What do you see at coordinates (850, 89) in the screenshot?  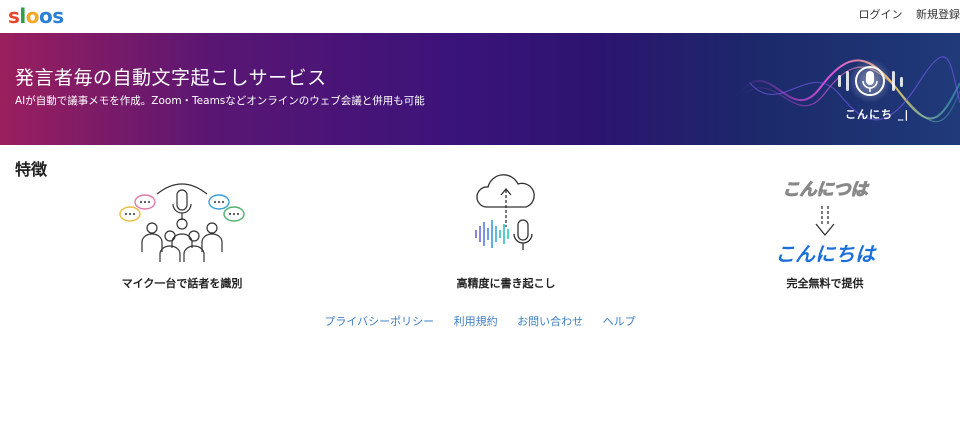 I see `sound-wave-microphone-icon` at bounding box center [850, 89].